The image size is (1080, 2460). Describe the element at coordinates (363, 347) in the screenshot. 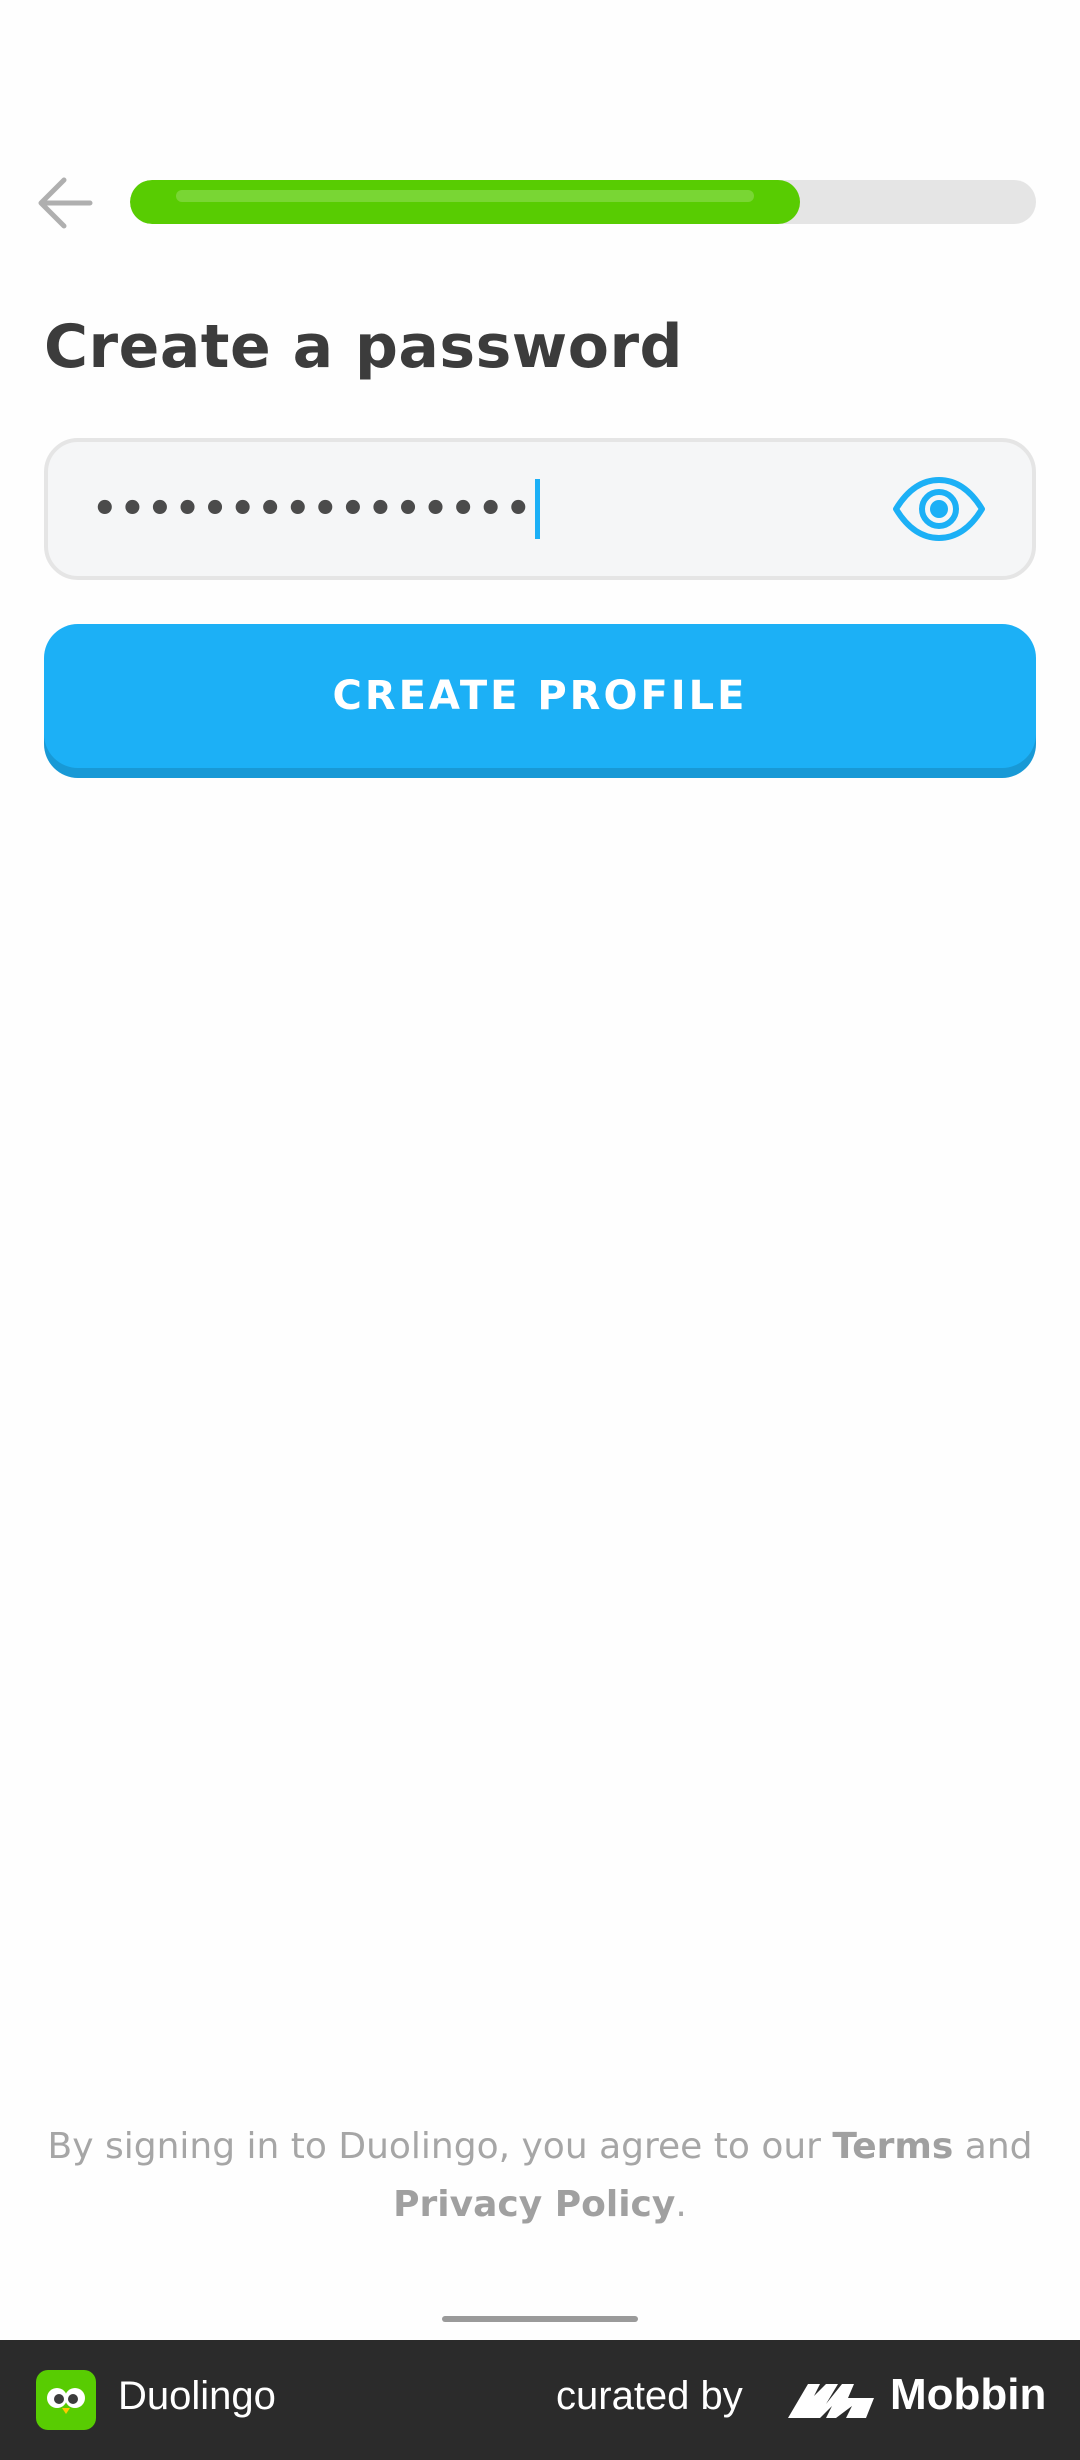

I see `page-title: Create a password` at that location.